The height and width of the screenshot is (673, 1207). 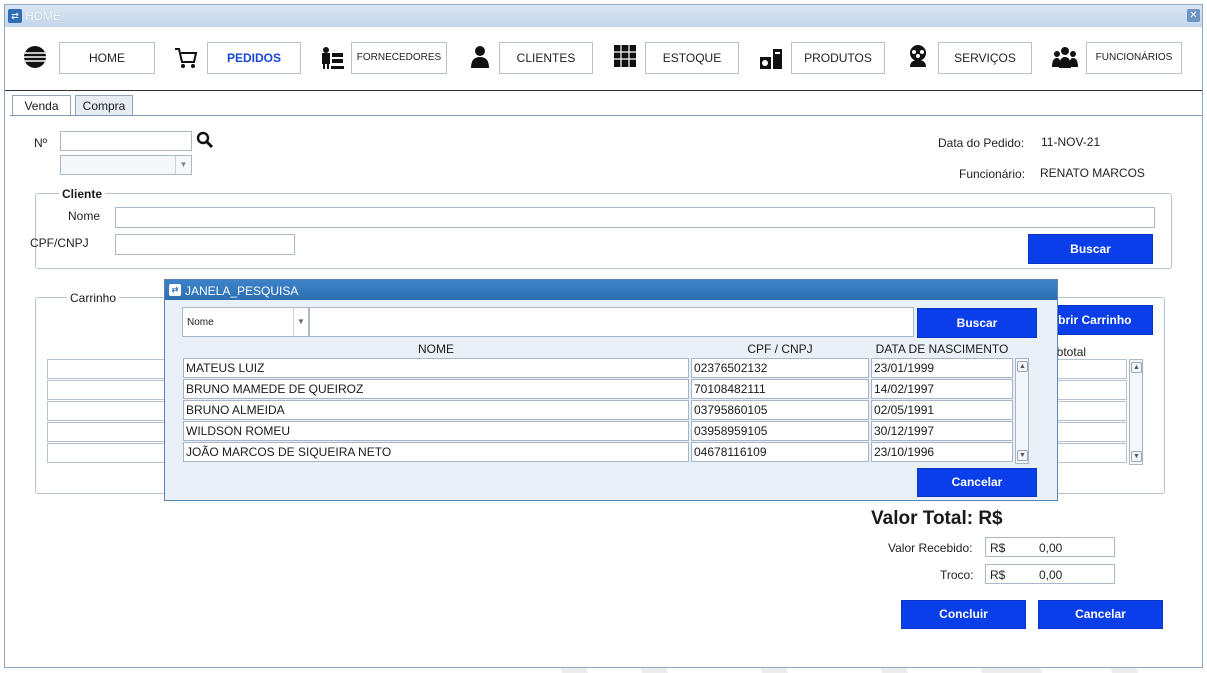 What do you see at coordinates (480, 57) in the screenshot?
I see `user-icon` at bounding box center [480, 57].